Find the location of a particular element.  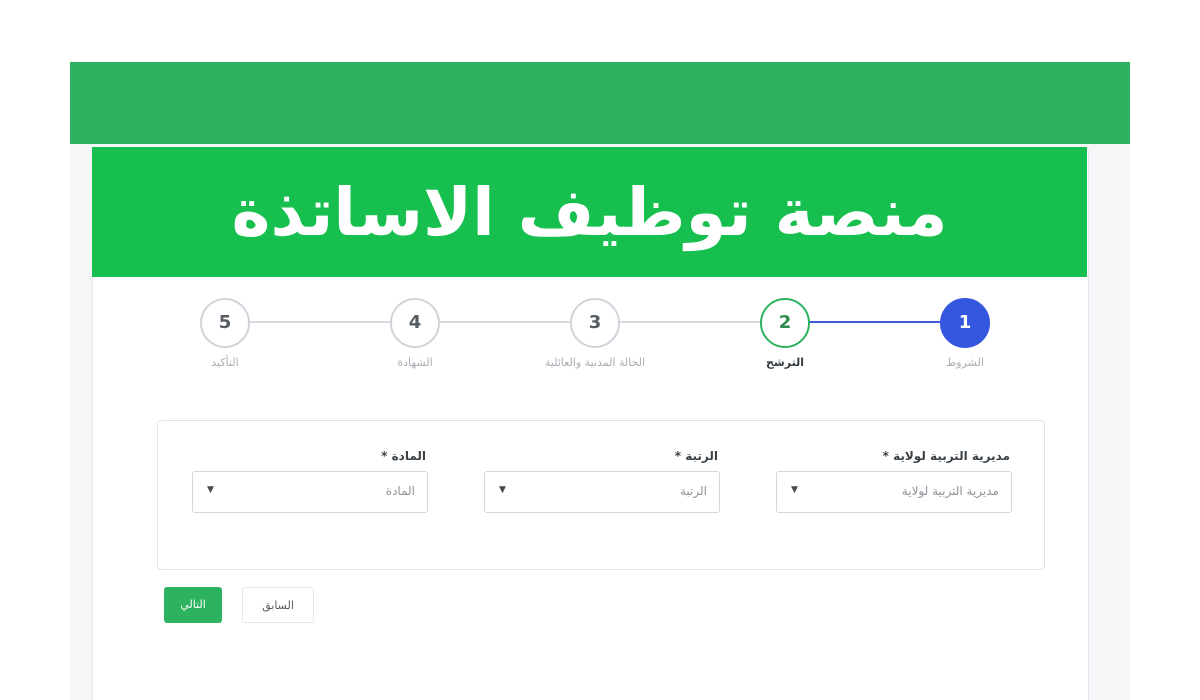

subject-select-value: المادة is located at coordinates (400, 491).